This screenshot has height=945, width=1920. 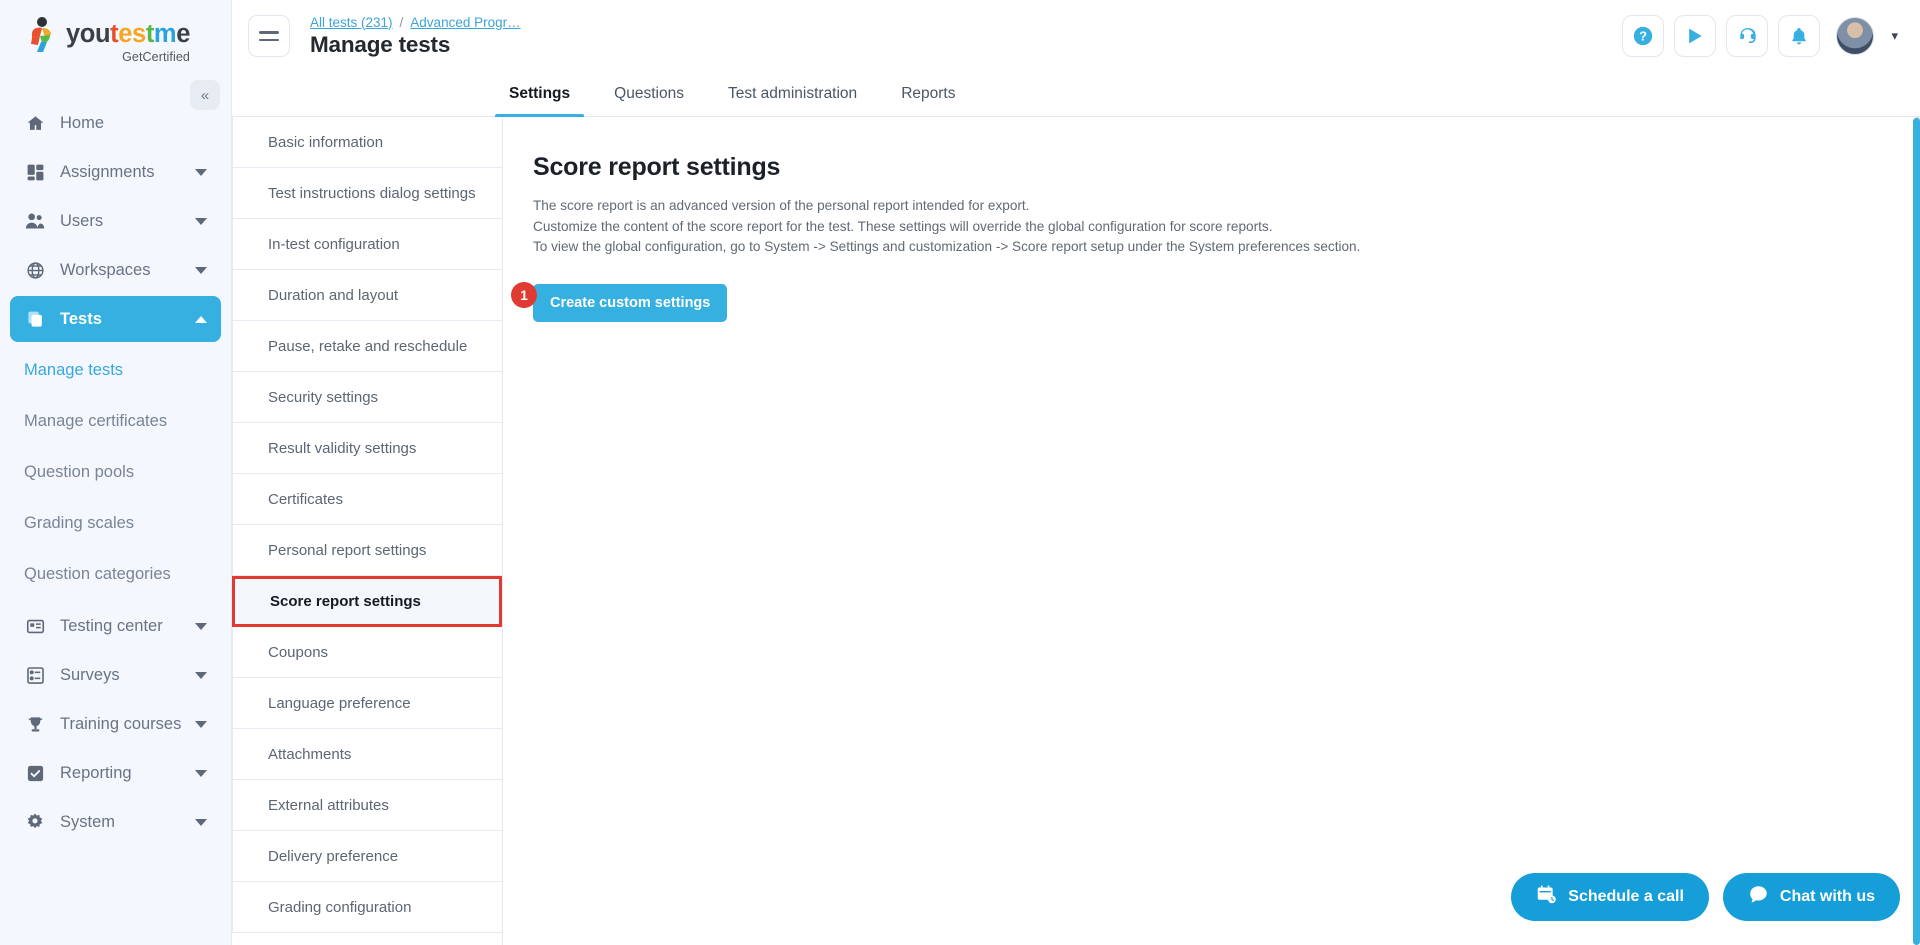 I want to click on settings-item-security-settings: Security settings, so click(x=367, y=397).